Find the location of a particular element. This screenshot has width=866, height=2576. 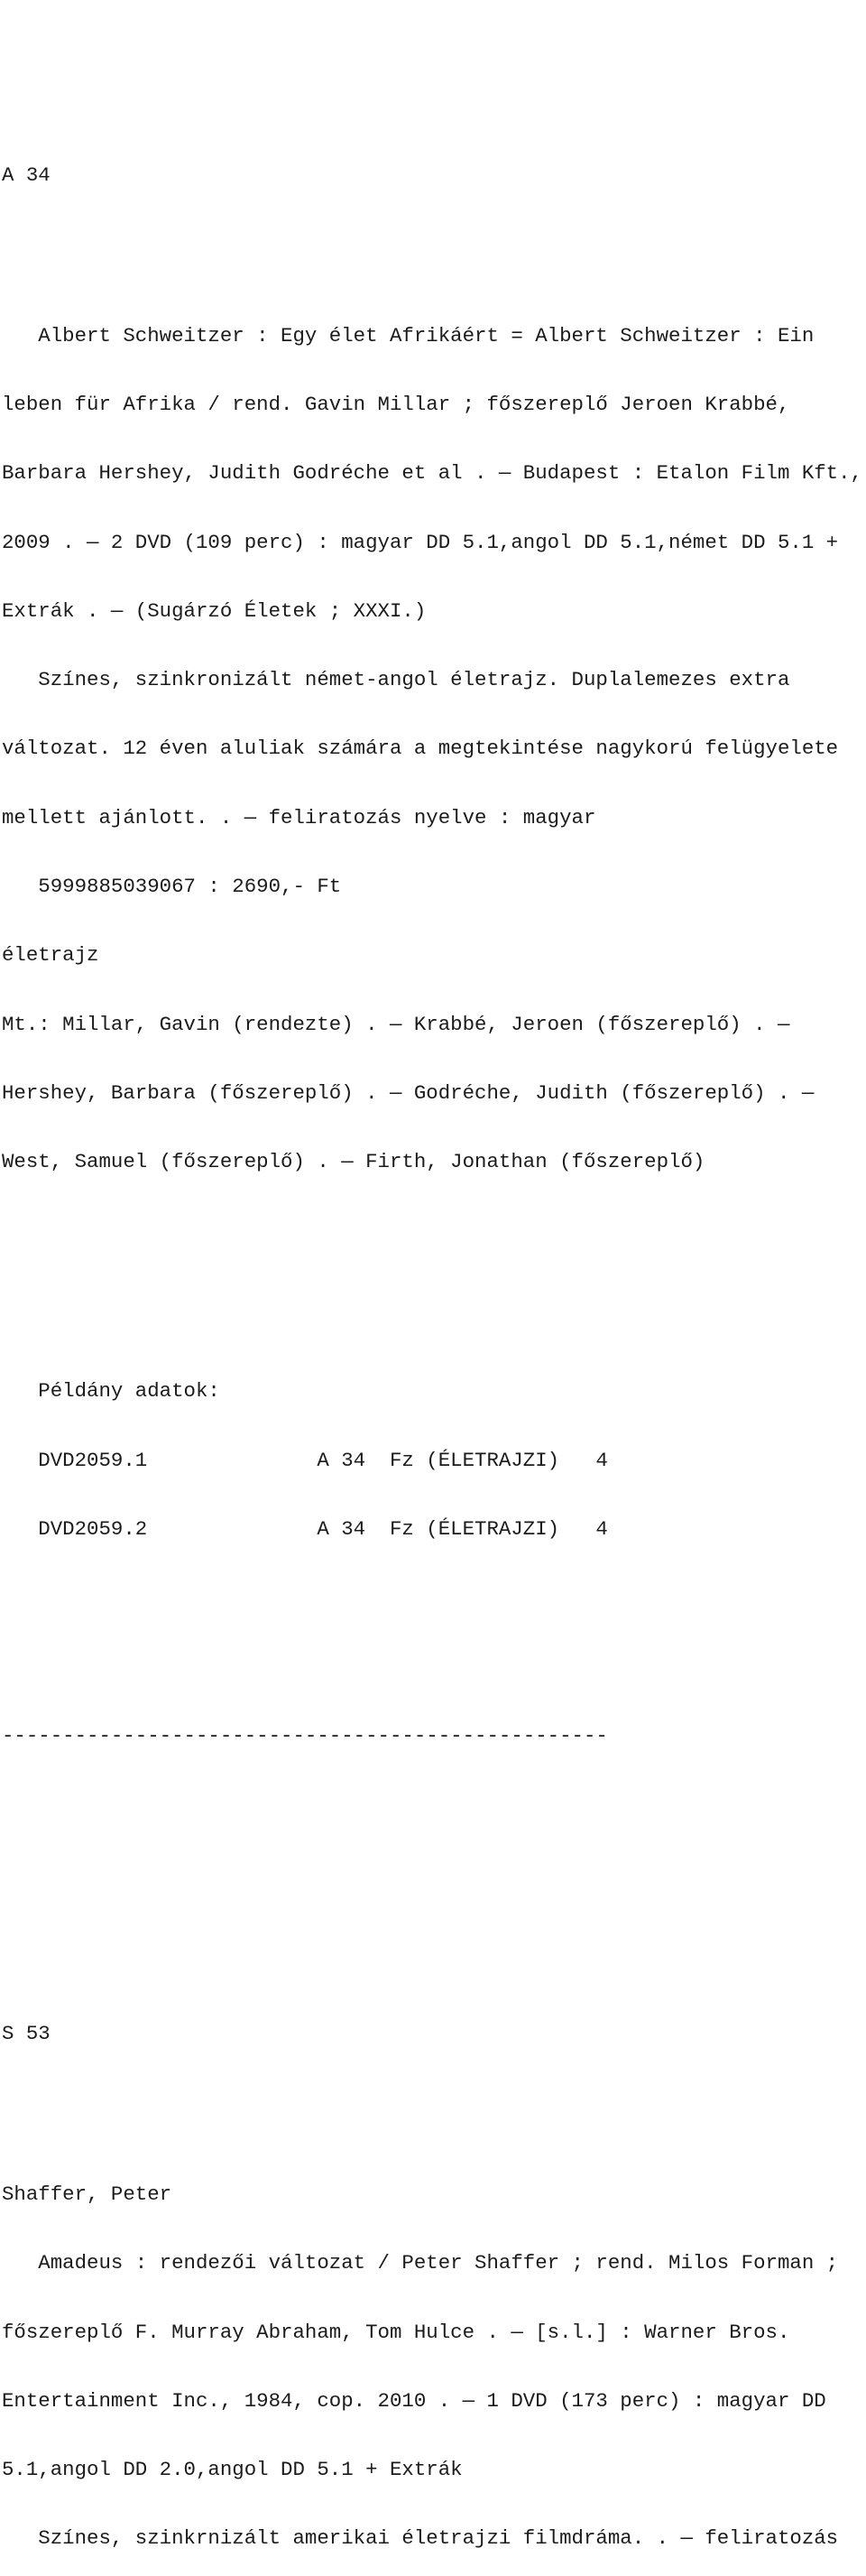

copy-data-heading: Példány adatok: is located at coordinates (111, 1391).